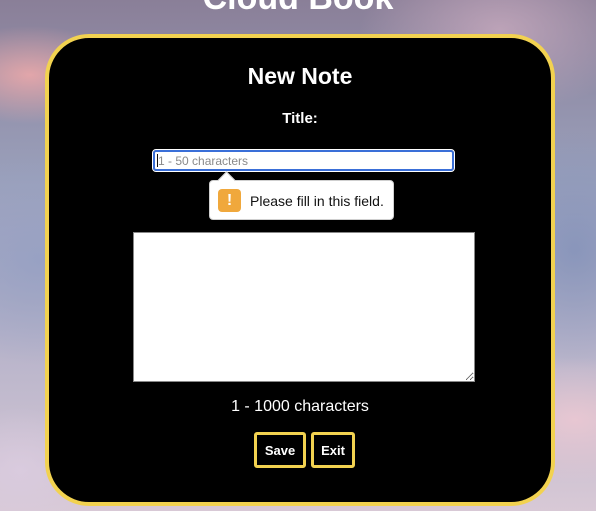 Image resolution: width=596 pixels, height=511 pixels. Describe the element at coordinates (300, 406) in the screenshot. I see `body-char-hint: 1 - 1000 characters` at that location.